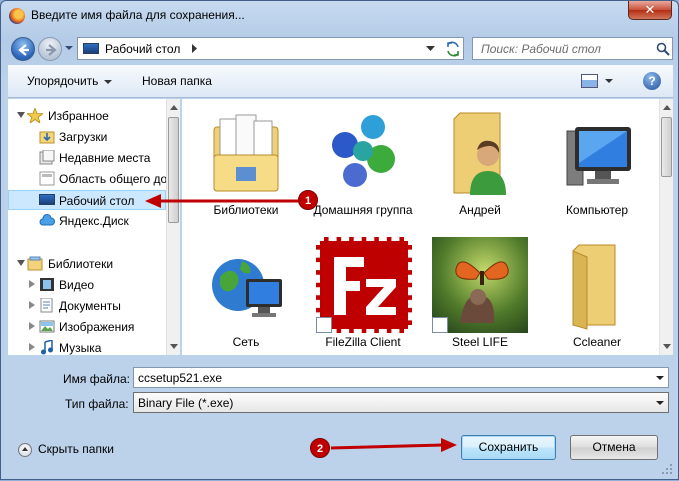 This screenshot has width=679, height=481. What do you see at coordinates (35, 115) in the screenshot?
I see `star-icon` at bounding box center [35, 115].